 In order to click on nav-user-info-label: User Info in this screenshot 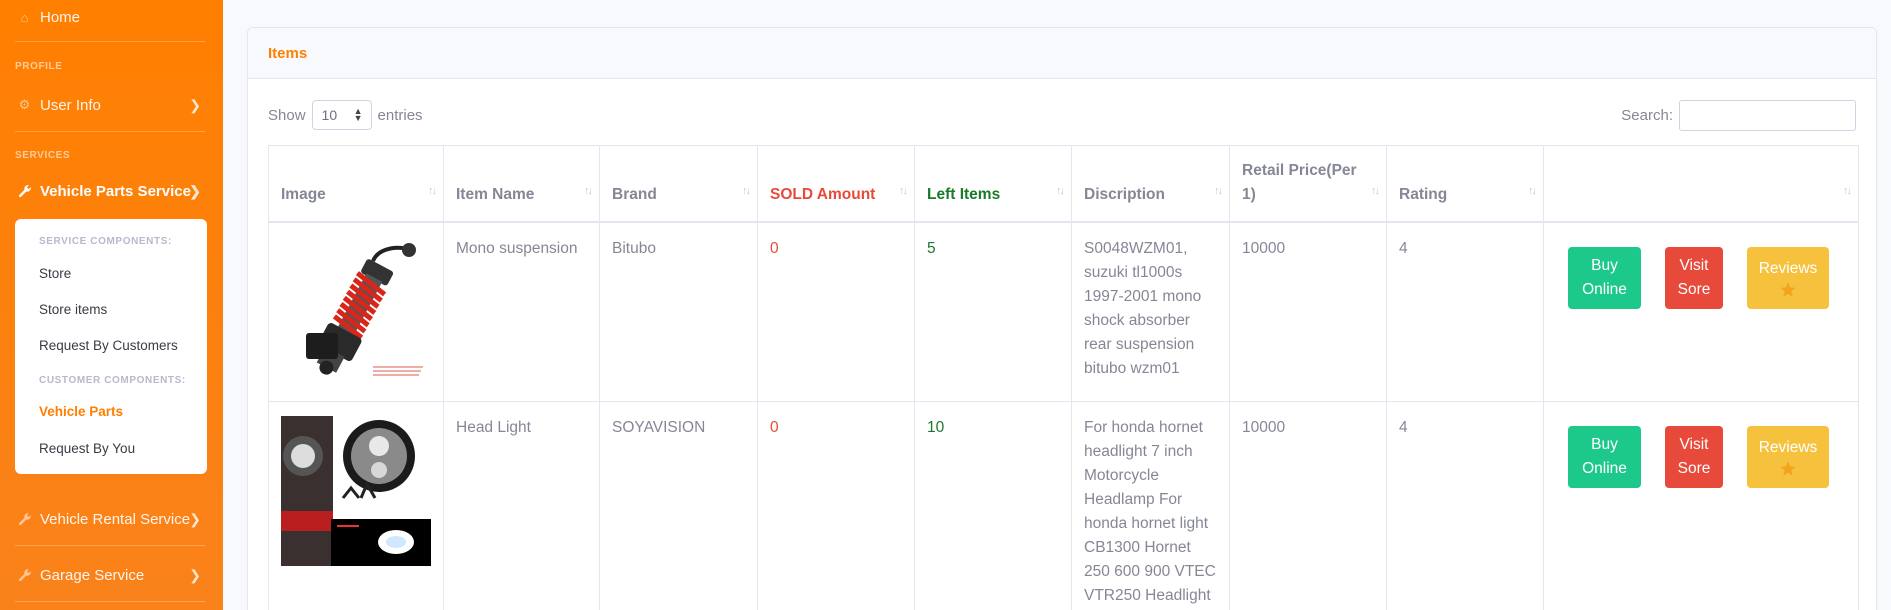, I will do `click(70, 105)`.